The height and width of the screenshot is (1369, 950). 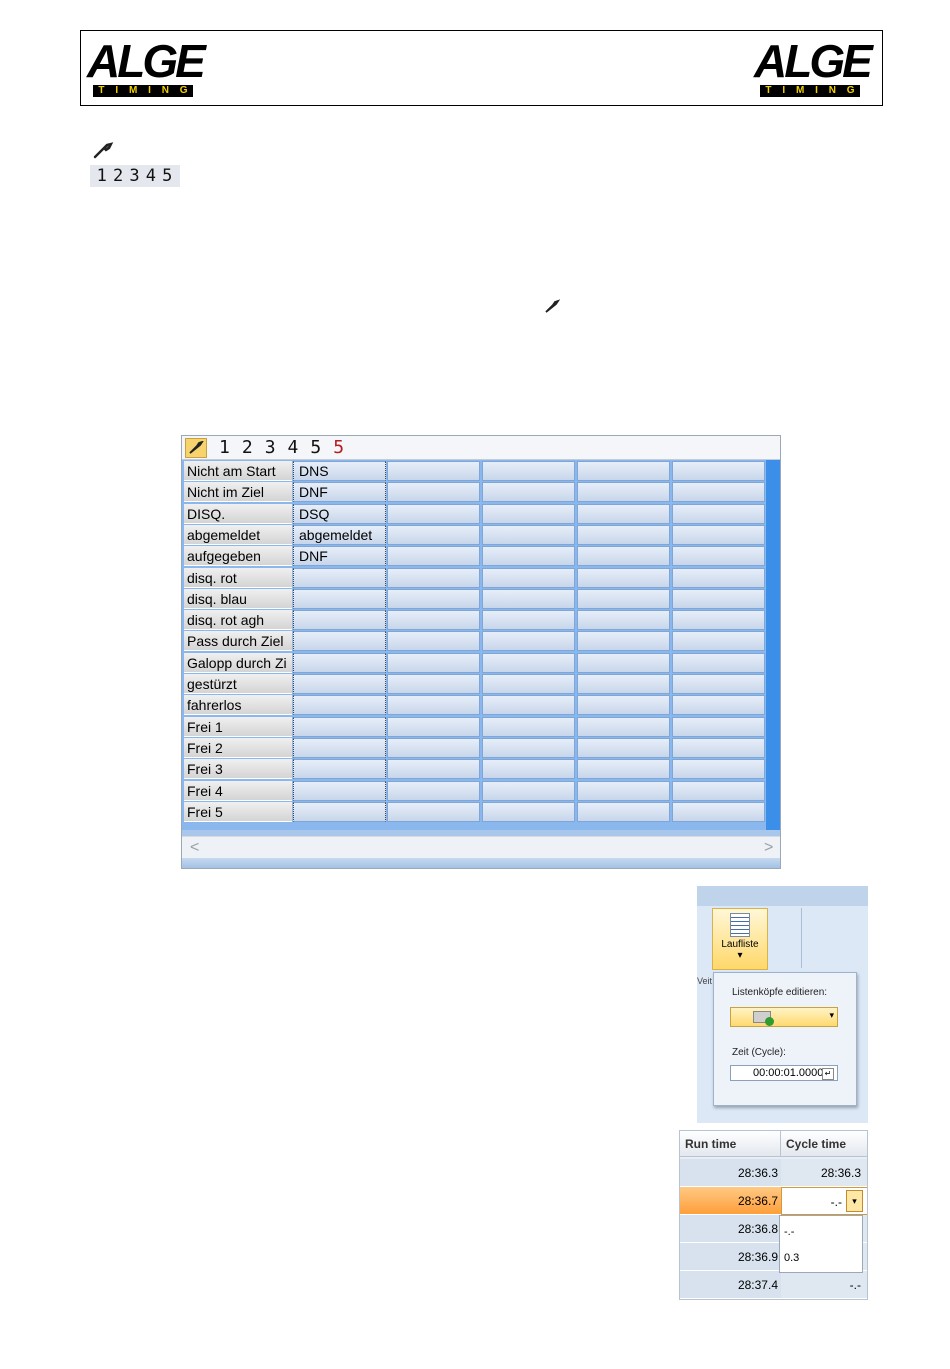 I want to click on grid-cell: DSQ, so click(x=339, y=513).